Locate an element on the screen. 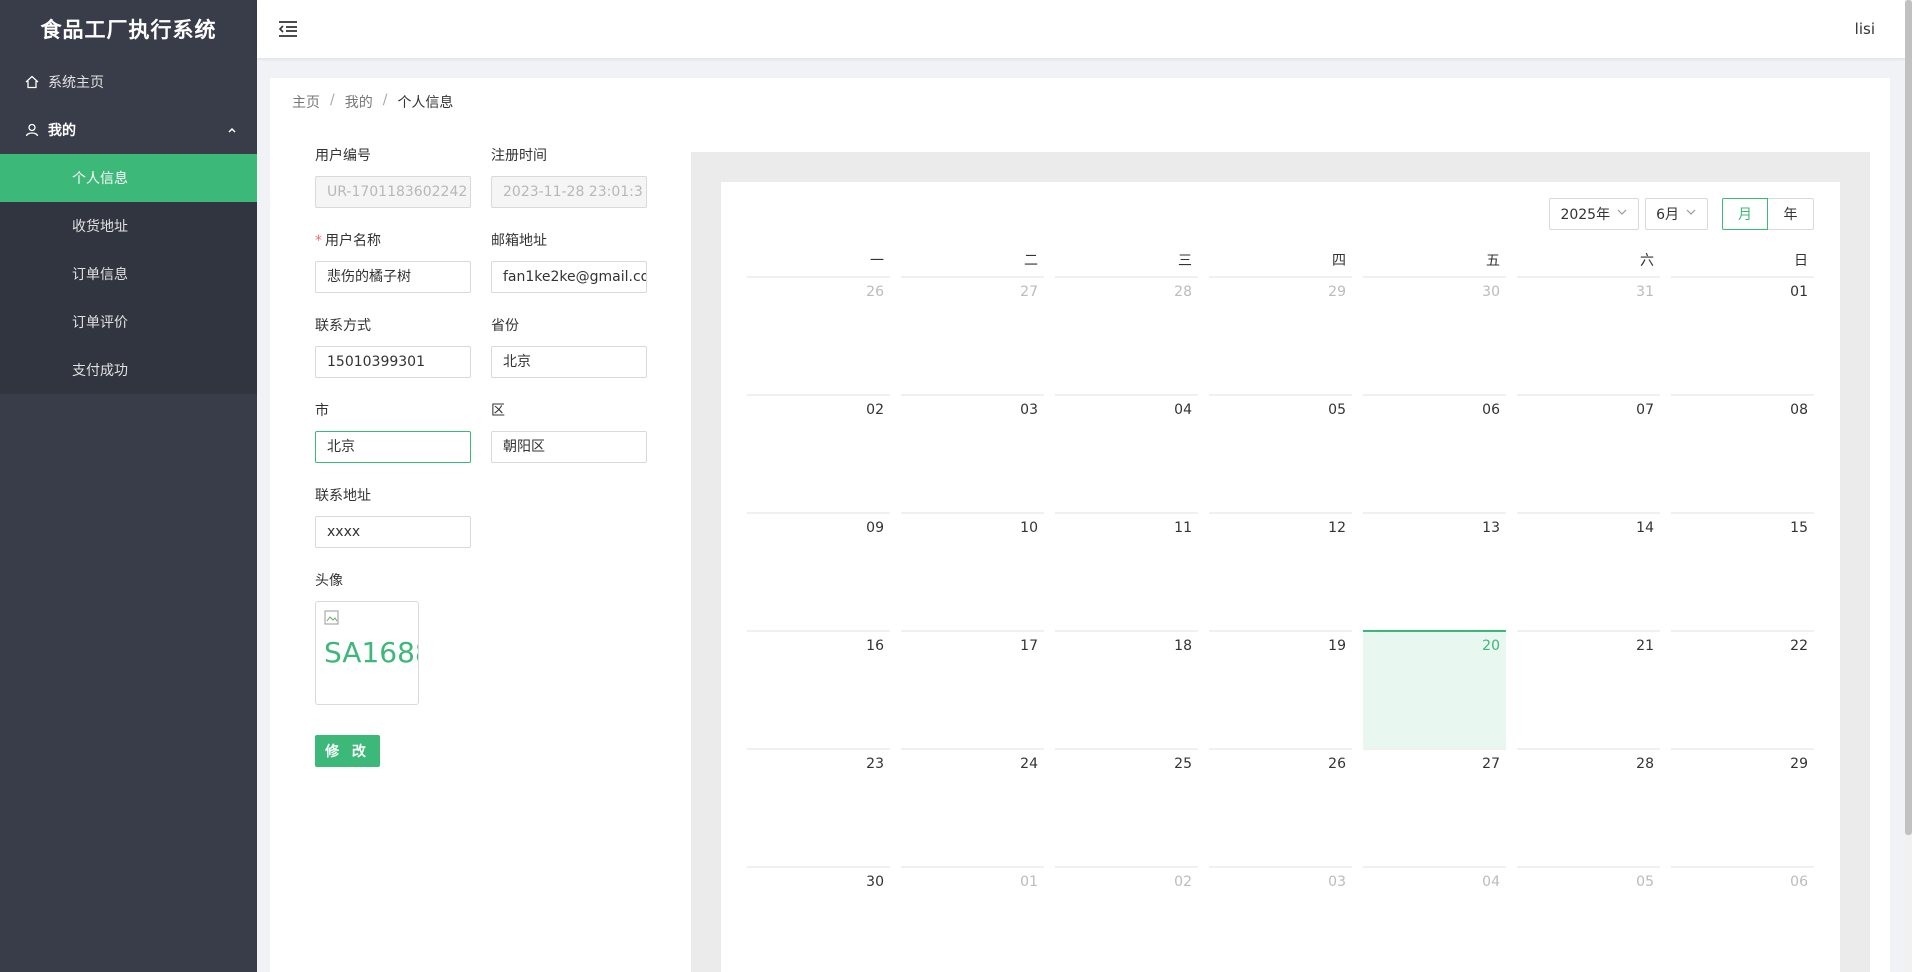 This screenshot has width=1912, height=972. month-select: 6月 is located at coordinates (1676, 214).